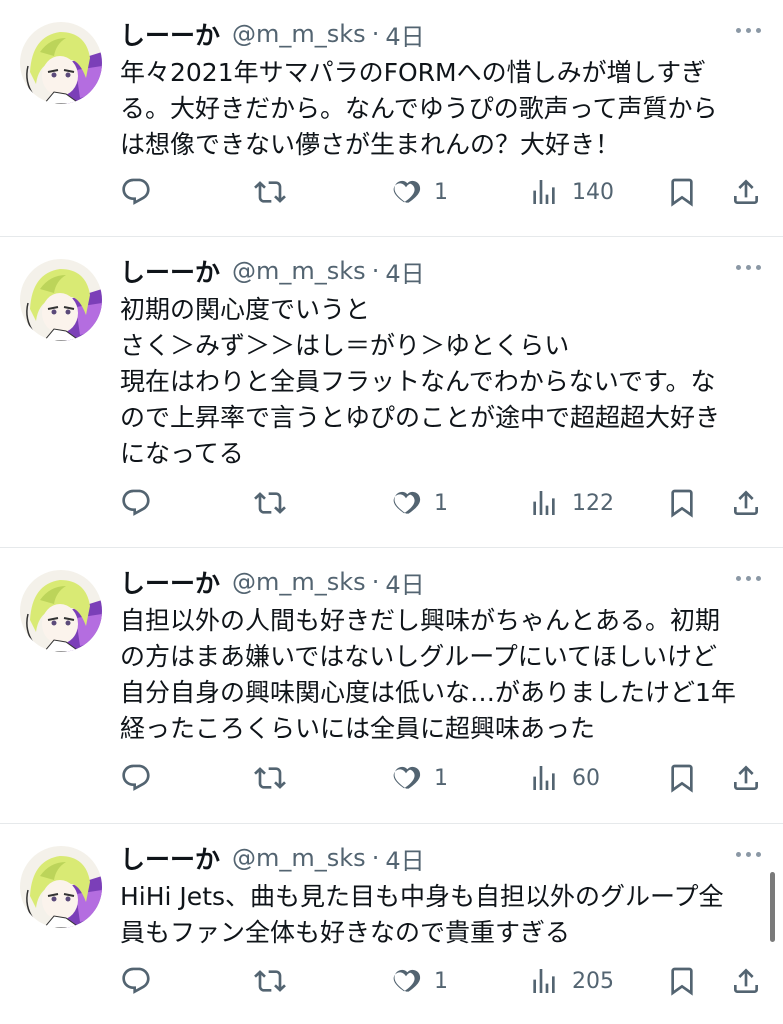 The width and height of the screenshot is (783, 1024). What do you see at coordinates (419, 656) in the screenshot?
I see `tweet-text-line: の方はまあ嫌いではないしグループにいてほしいけど` at bounding box center [419, 656].